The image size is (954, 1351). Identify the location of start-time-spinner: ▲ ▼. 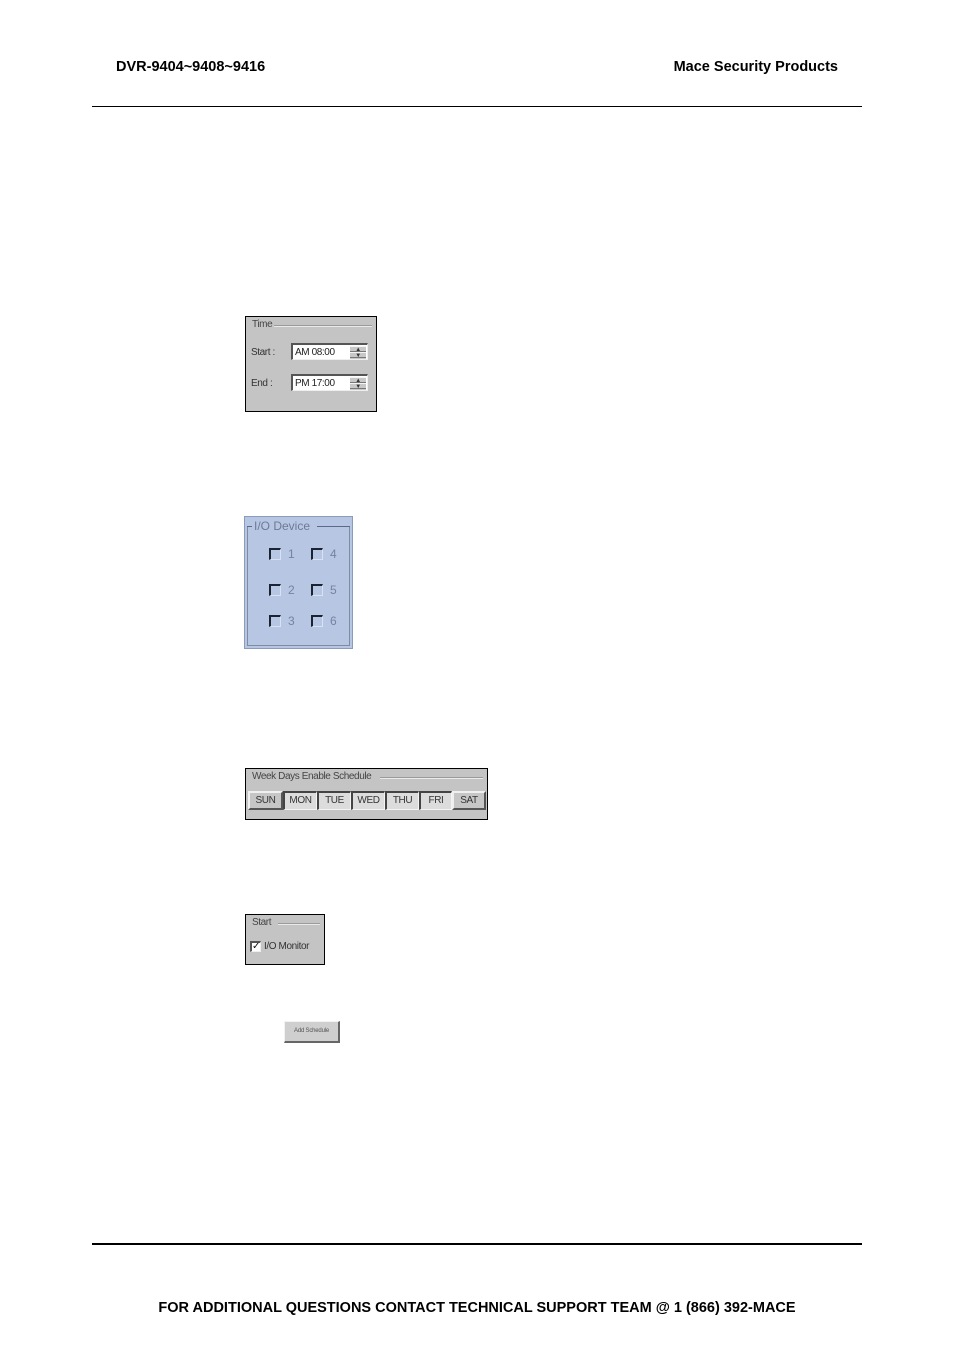
(358, 352).